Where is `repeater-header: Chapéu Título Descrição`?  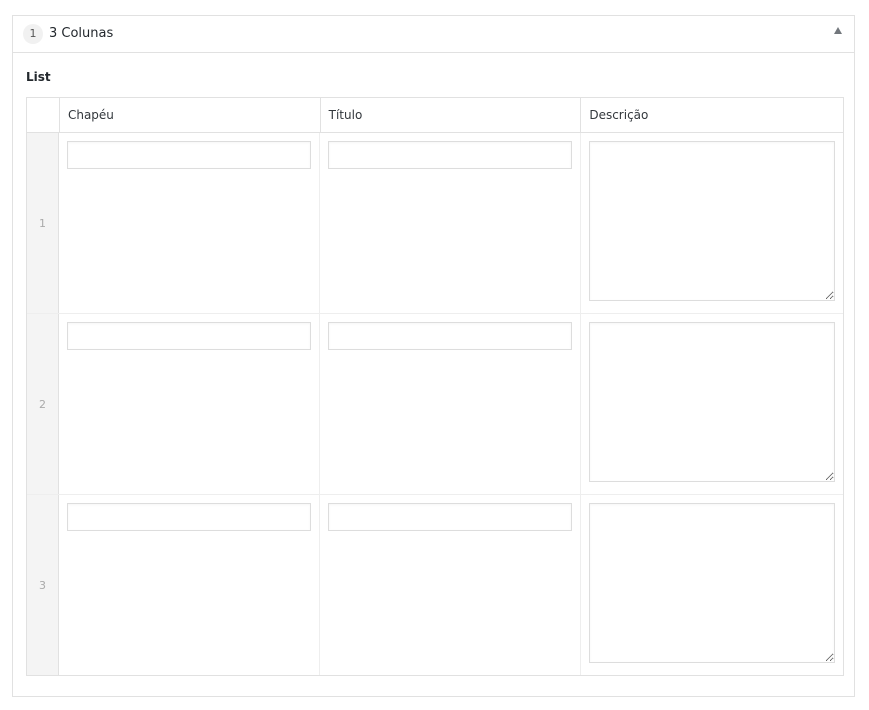 repeater-header: Chapéu Título Descrição is located at coordinates (435, 115).